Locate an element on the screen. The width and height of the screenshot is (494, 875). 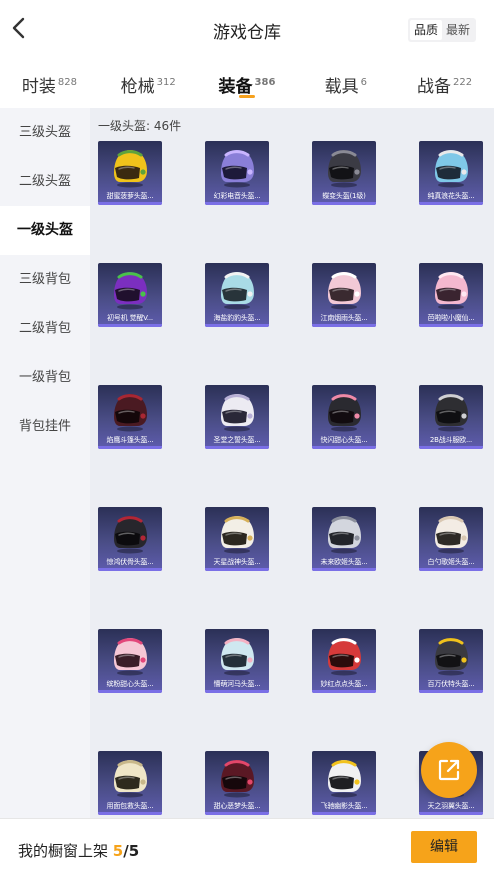
tab-label: 装备 is located at coordinates (235, 87).